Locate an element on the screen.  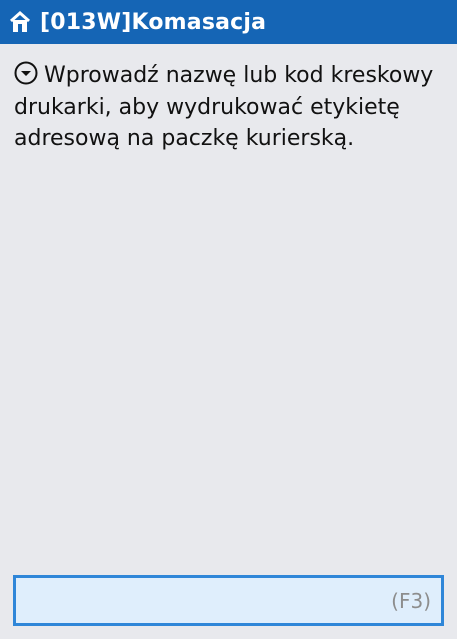
back-button is located at coordinates (20, 22).